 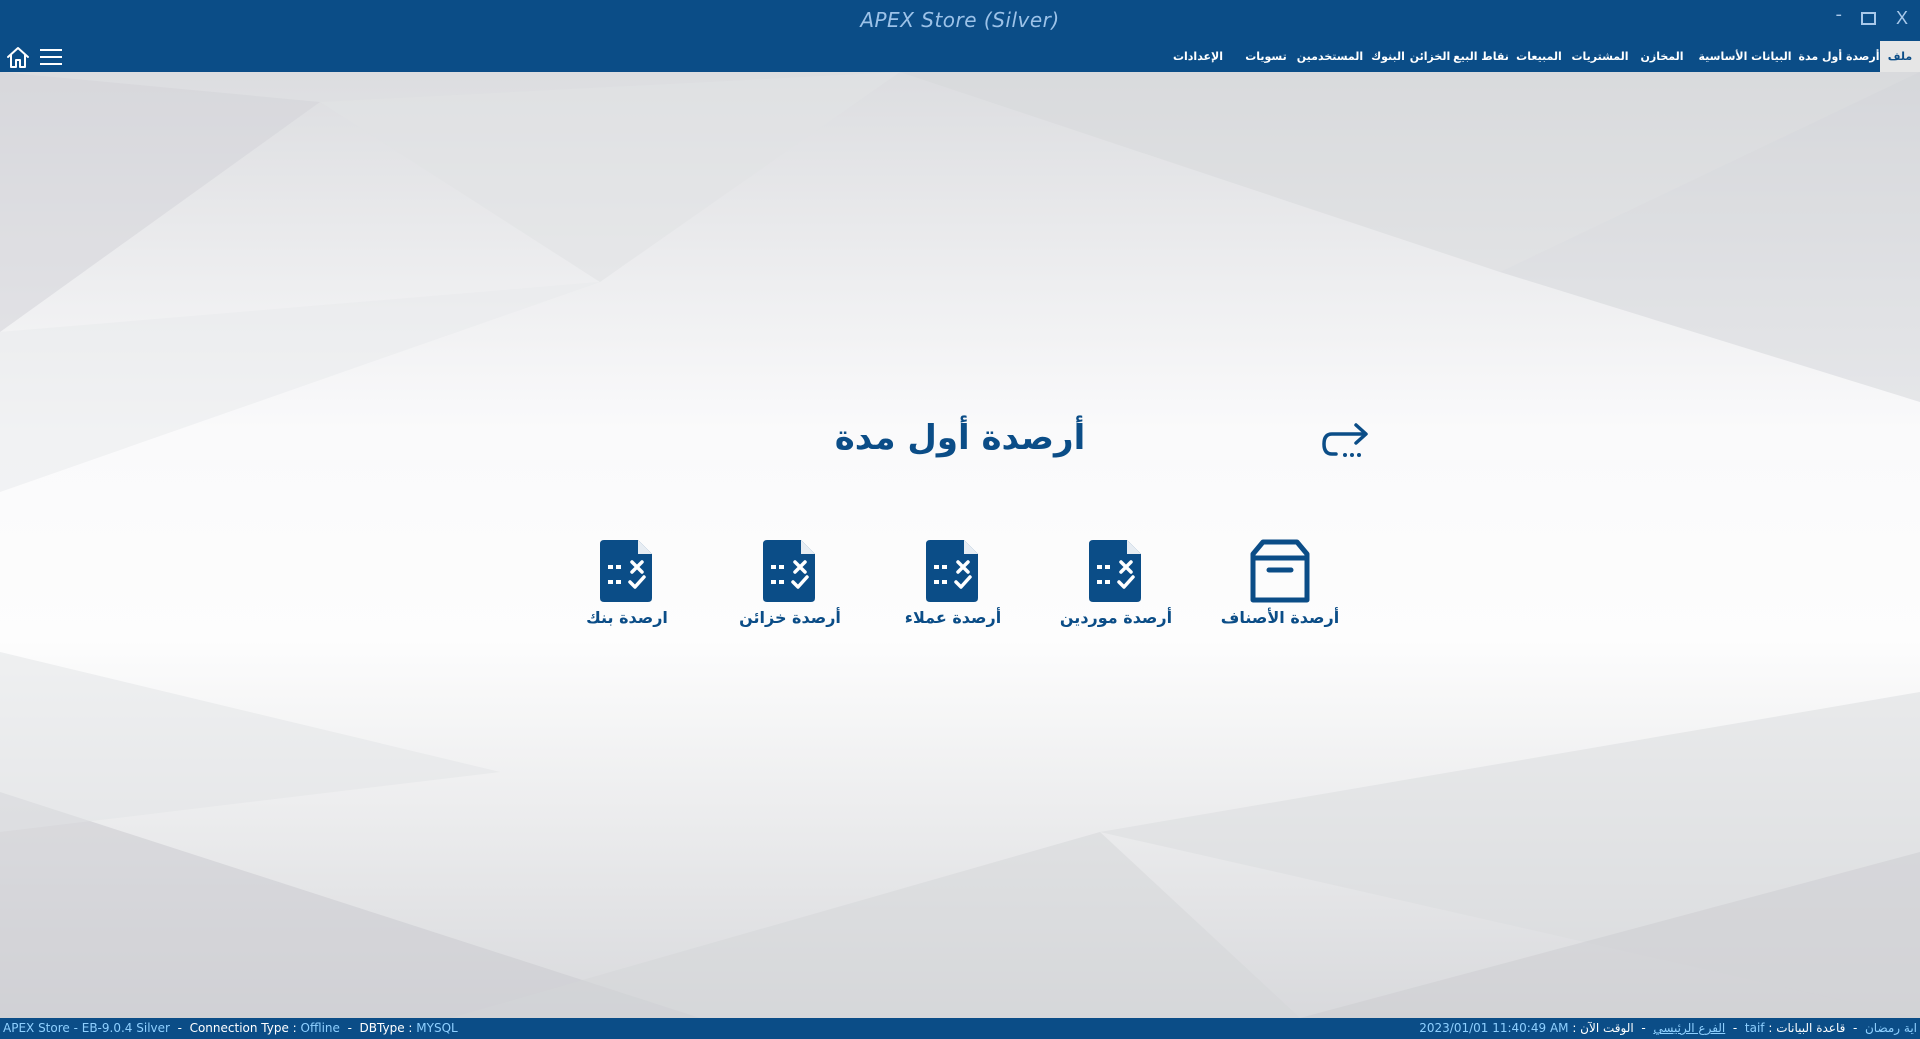 I want to click on dbtype-value: MYSQL, so click(x=437, y=1028).